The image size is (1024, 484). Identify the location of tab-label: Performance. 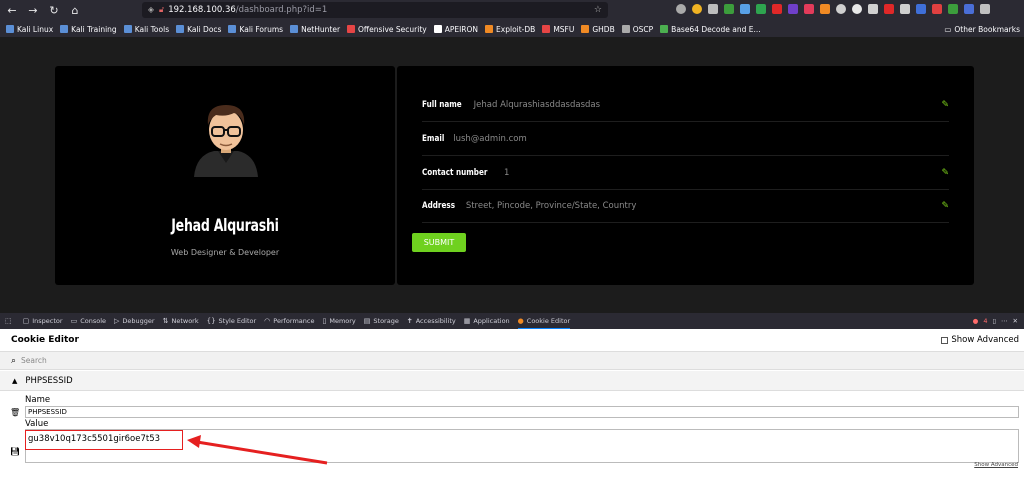
(294, 321).